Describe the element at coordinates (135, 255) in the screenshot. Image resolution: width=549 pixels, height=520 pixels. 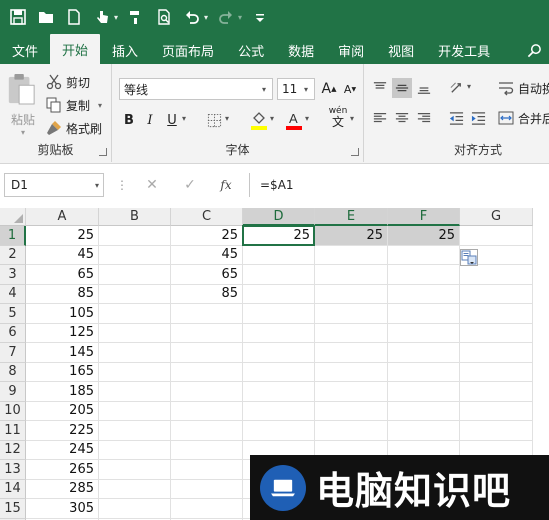
I see `cell-b2` at that location.